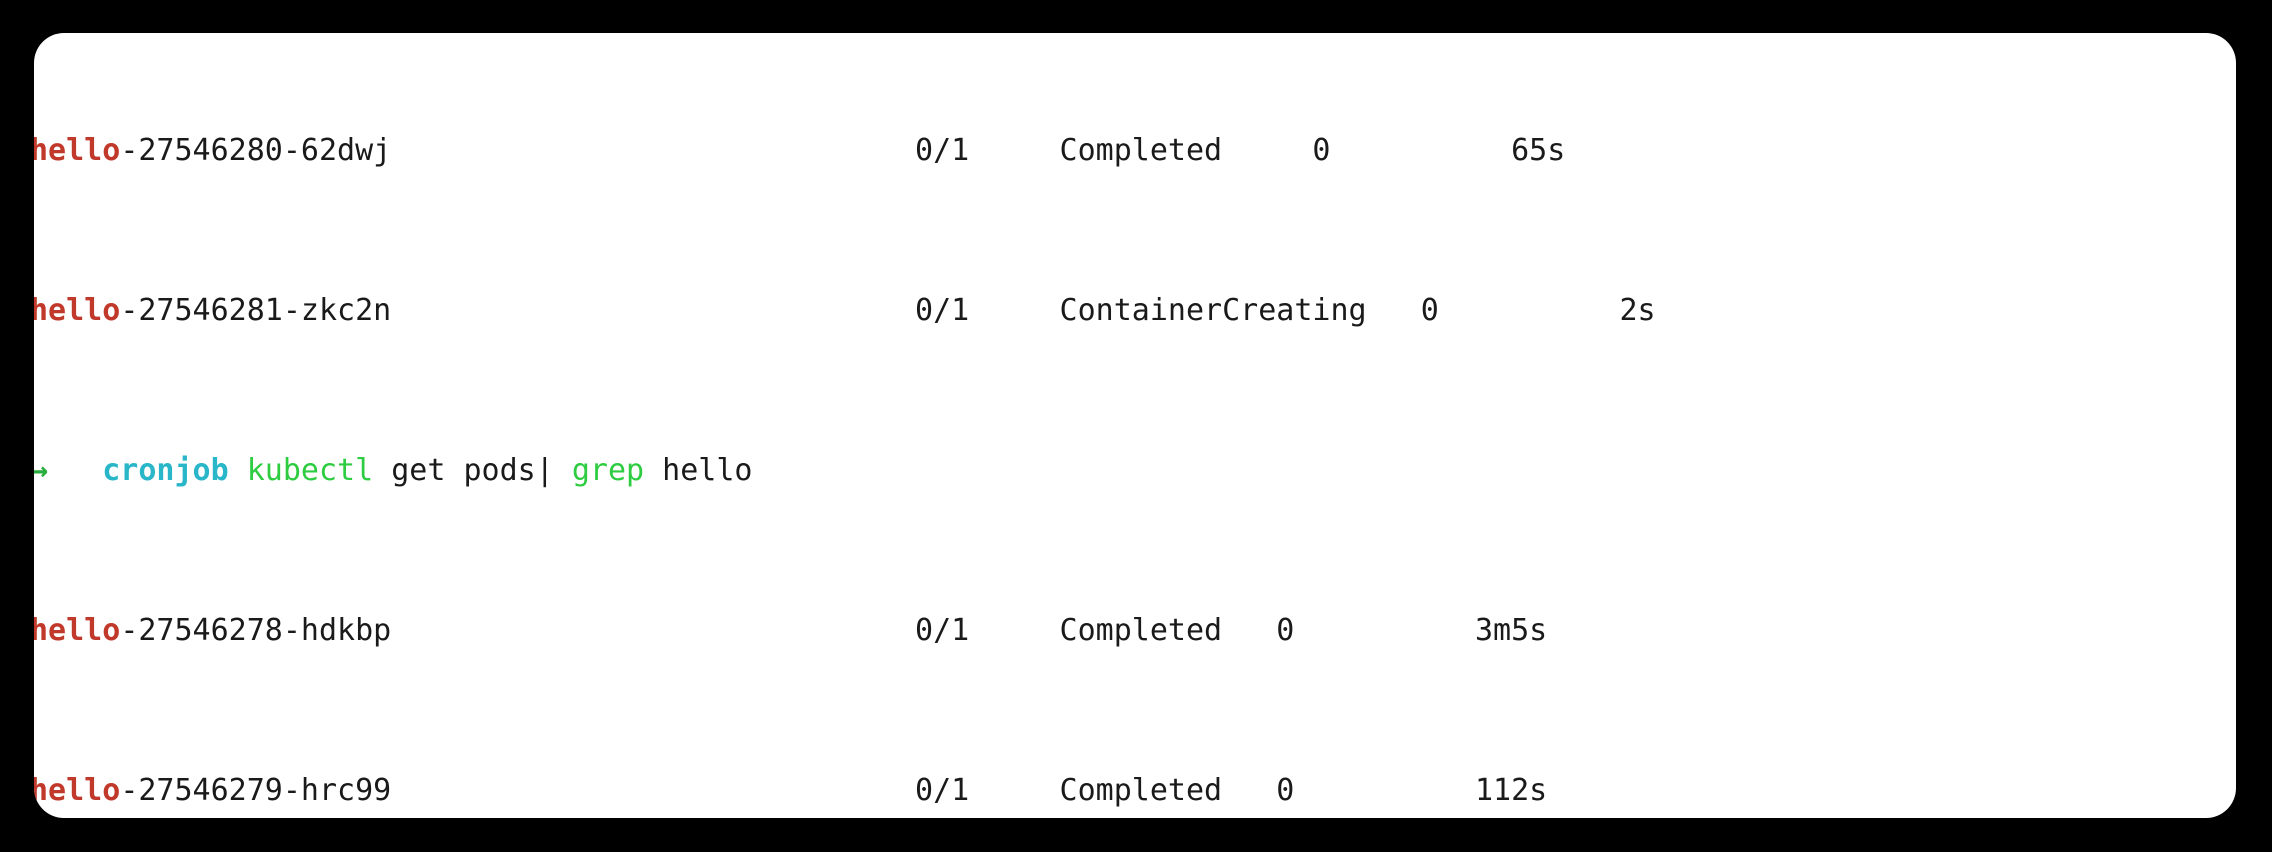 The width and height of the screenshot is (2272, 852). I want to click on prompt-arrow-icon: →, so click(41, 470).